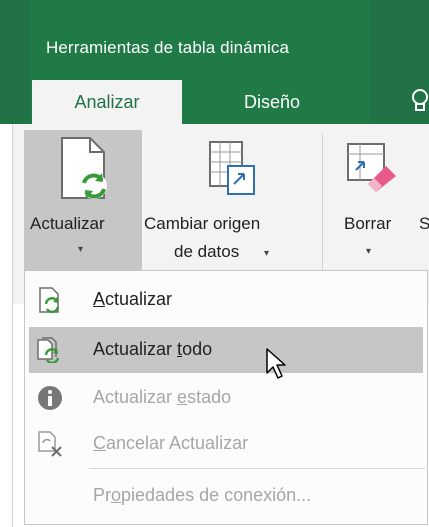  I want to click on cancel-refresh-icon, so click(50, 444).